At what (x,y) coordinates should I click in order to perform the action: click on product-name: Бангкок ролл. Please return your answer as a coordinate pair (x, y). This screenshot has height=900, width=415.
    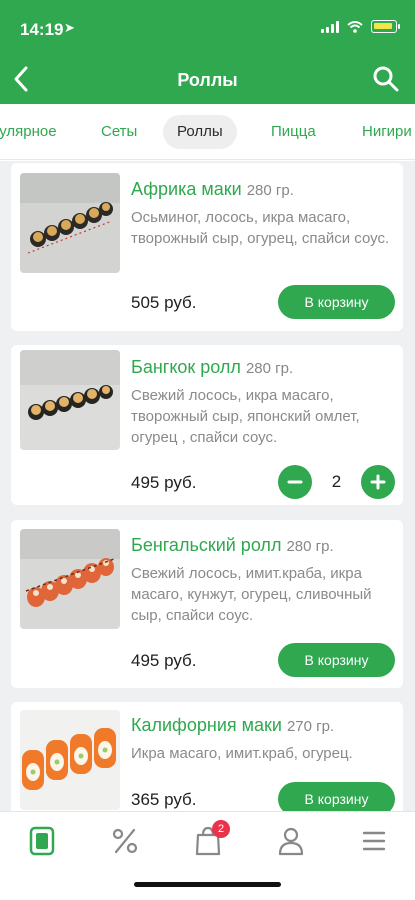
    Looking at the image, I should click on (186, 367).